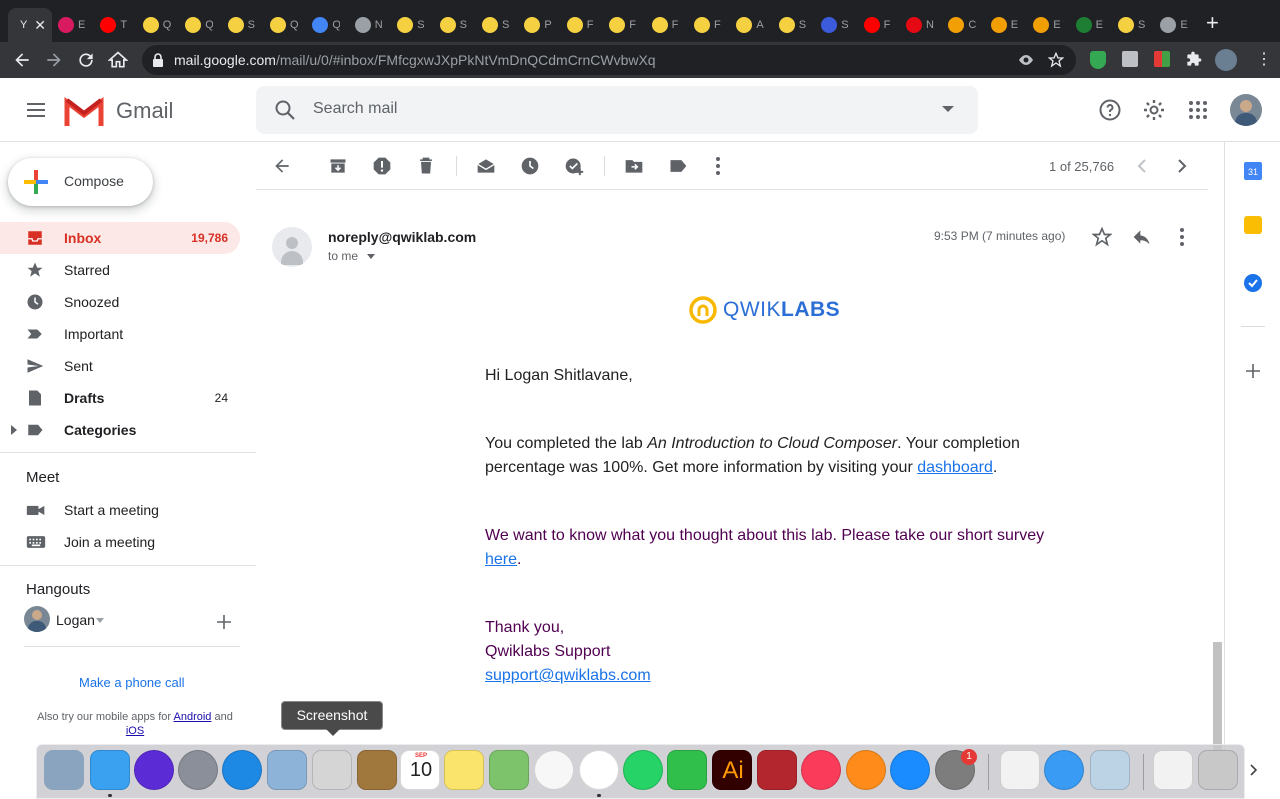 The height and width of the screenshot is (799, 1280). Describe the element at coordinates (1142, 237) in the screenshot. I see `reply-icon` at that location.